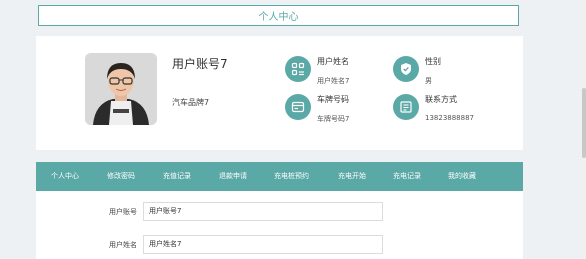  Describe the element at coordinates (263, 211) in the screenshot. I see `account-input: 用户账号7` at that location.